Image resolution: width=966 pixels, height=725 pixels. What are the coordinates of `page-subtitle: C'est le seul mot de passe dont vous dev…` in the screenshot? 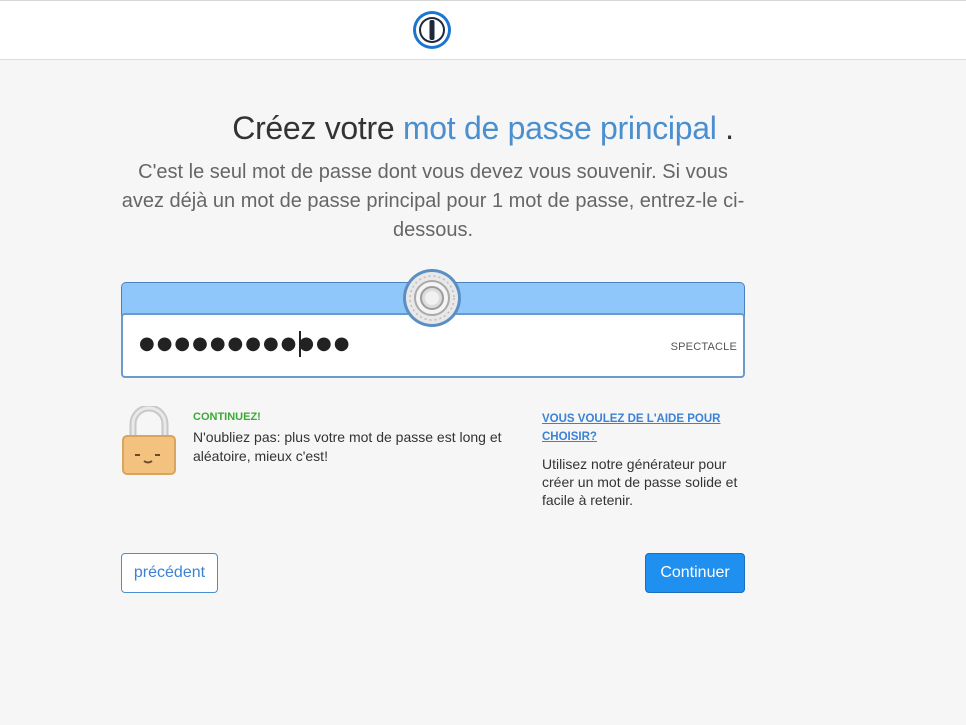 It's located at (433, 201).